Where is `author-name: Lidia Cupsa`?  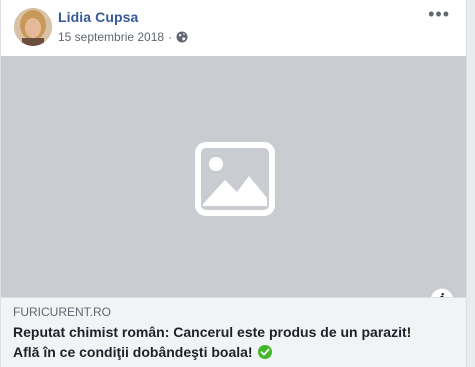 author-name: Lidia Cupsa is located at coordinates (98, 17).